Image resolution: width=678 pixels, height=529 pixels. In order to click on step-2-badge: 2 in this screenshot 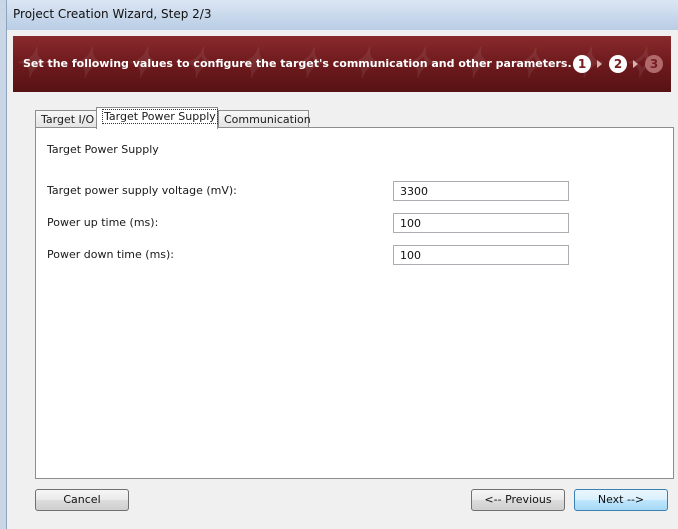, I will do `click(618, 64)`.